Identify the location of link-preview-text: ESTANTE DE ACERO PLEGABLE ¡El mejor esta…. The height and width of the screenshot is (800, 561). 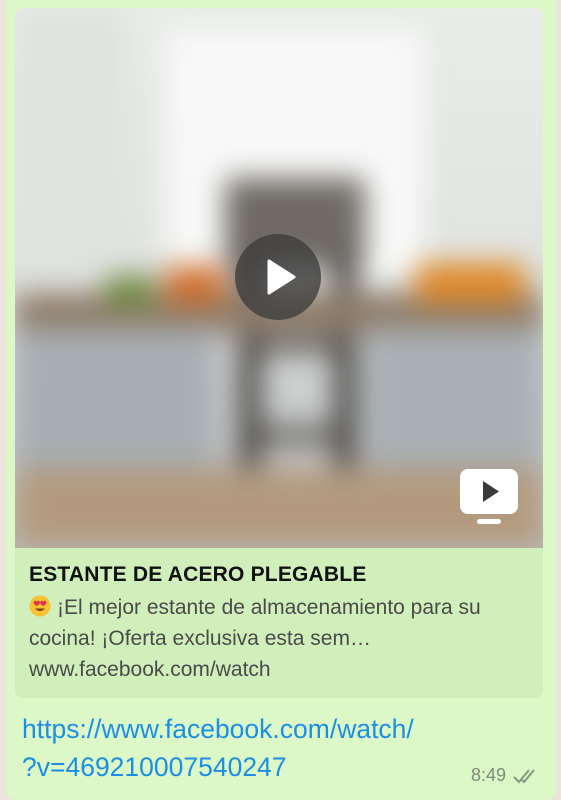
(279, 622).